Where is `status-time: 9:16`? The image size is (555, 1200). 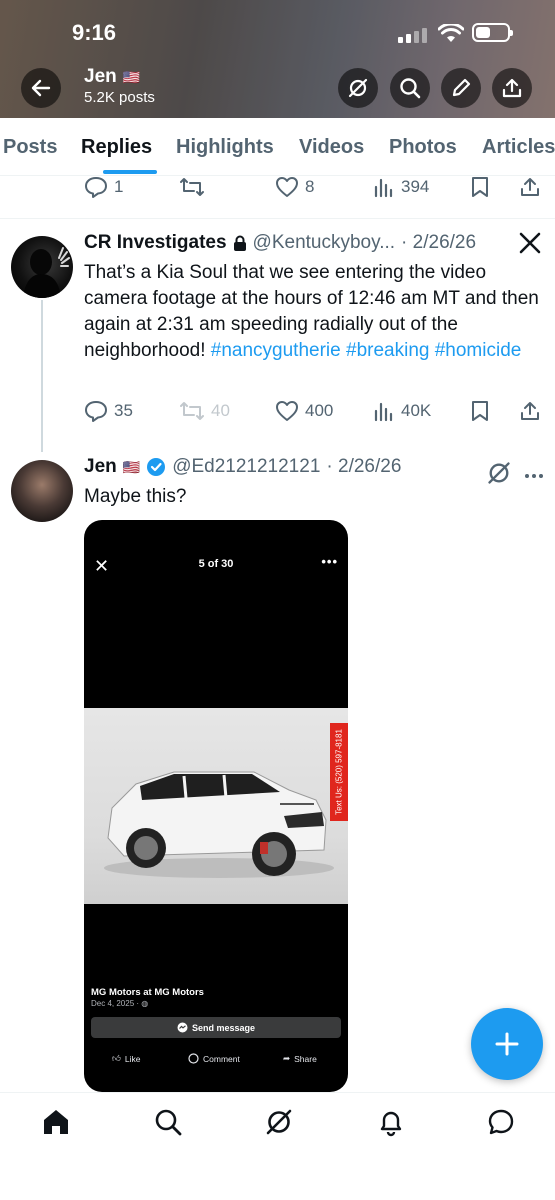 status-time: 9:16 is located at coordinates (94, 32).